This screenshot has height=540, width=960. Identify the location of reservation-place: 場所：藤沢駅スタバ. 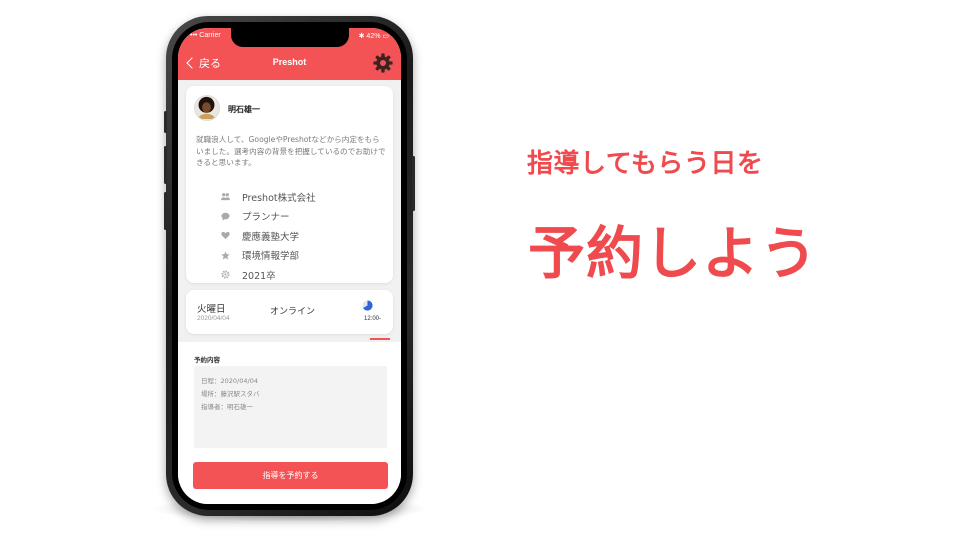
(230, 394).